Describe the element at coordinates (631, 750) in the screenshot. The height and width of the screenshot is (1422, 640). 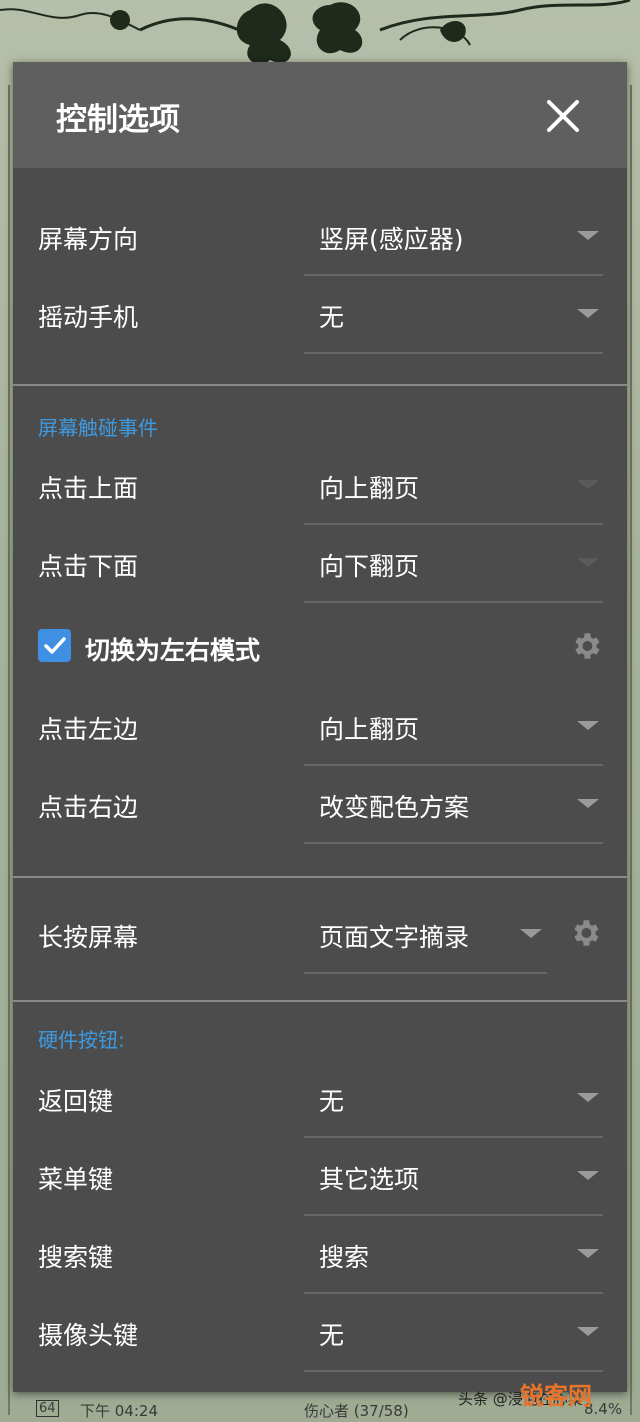
I see `page-frame-right` at that location.